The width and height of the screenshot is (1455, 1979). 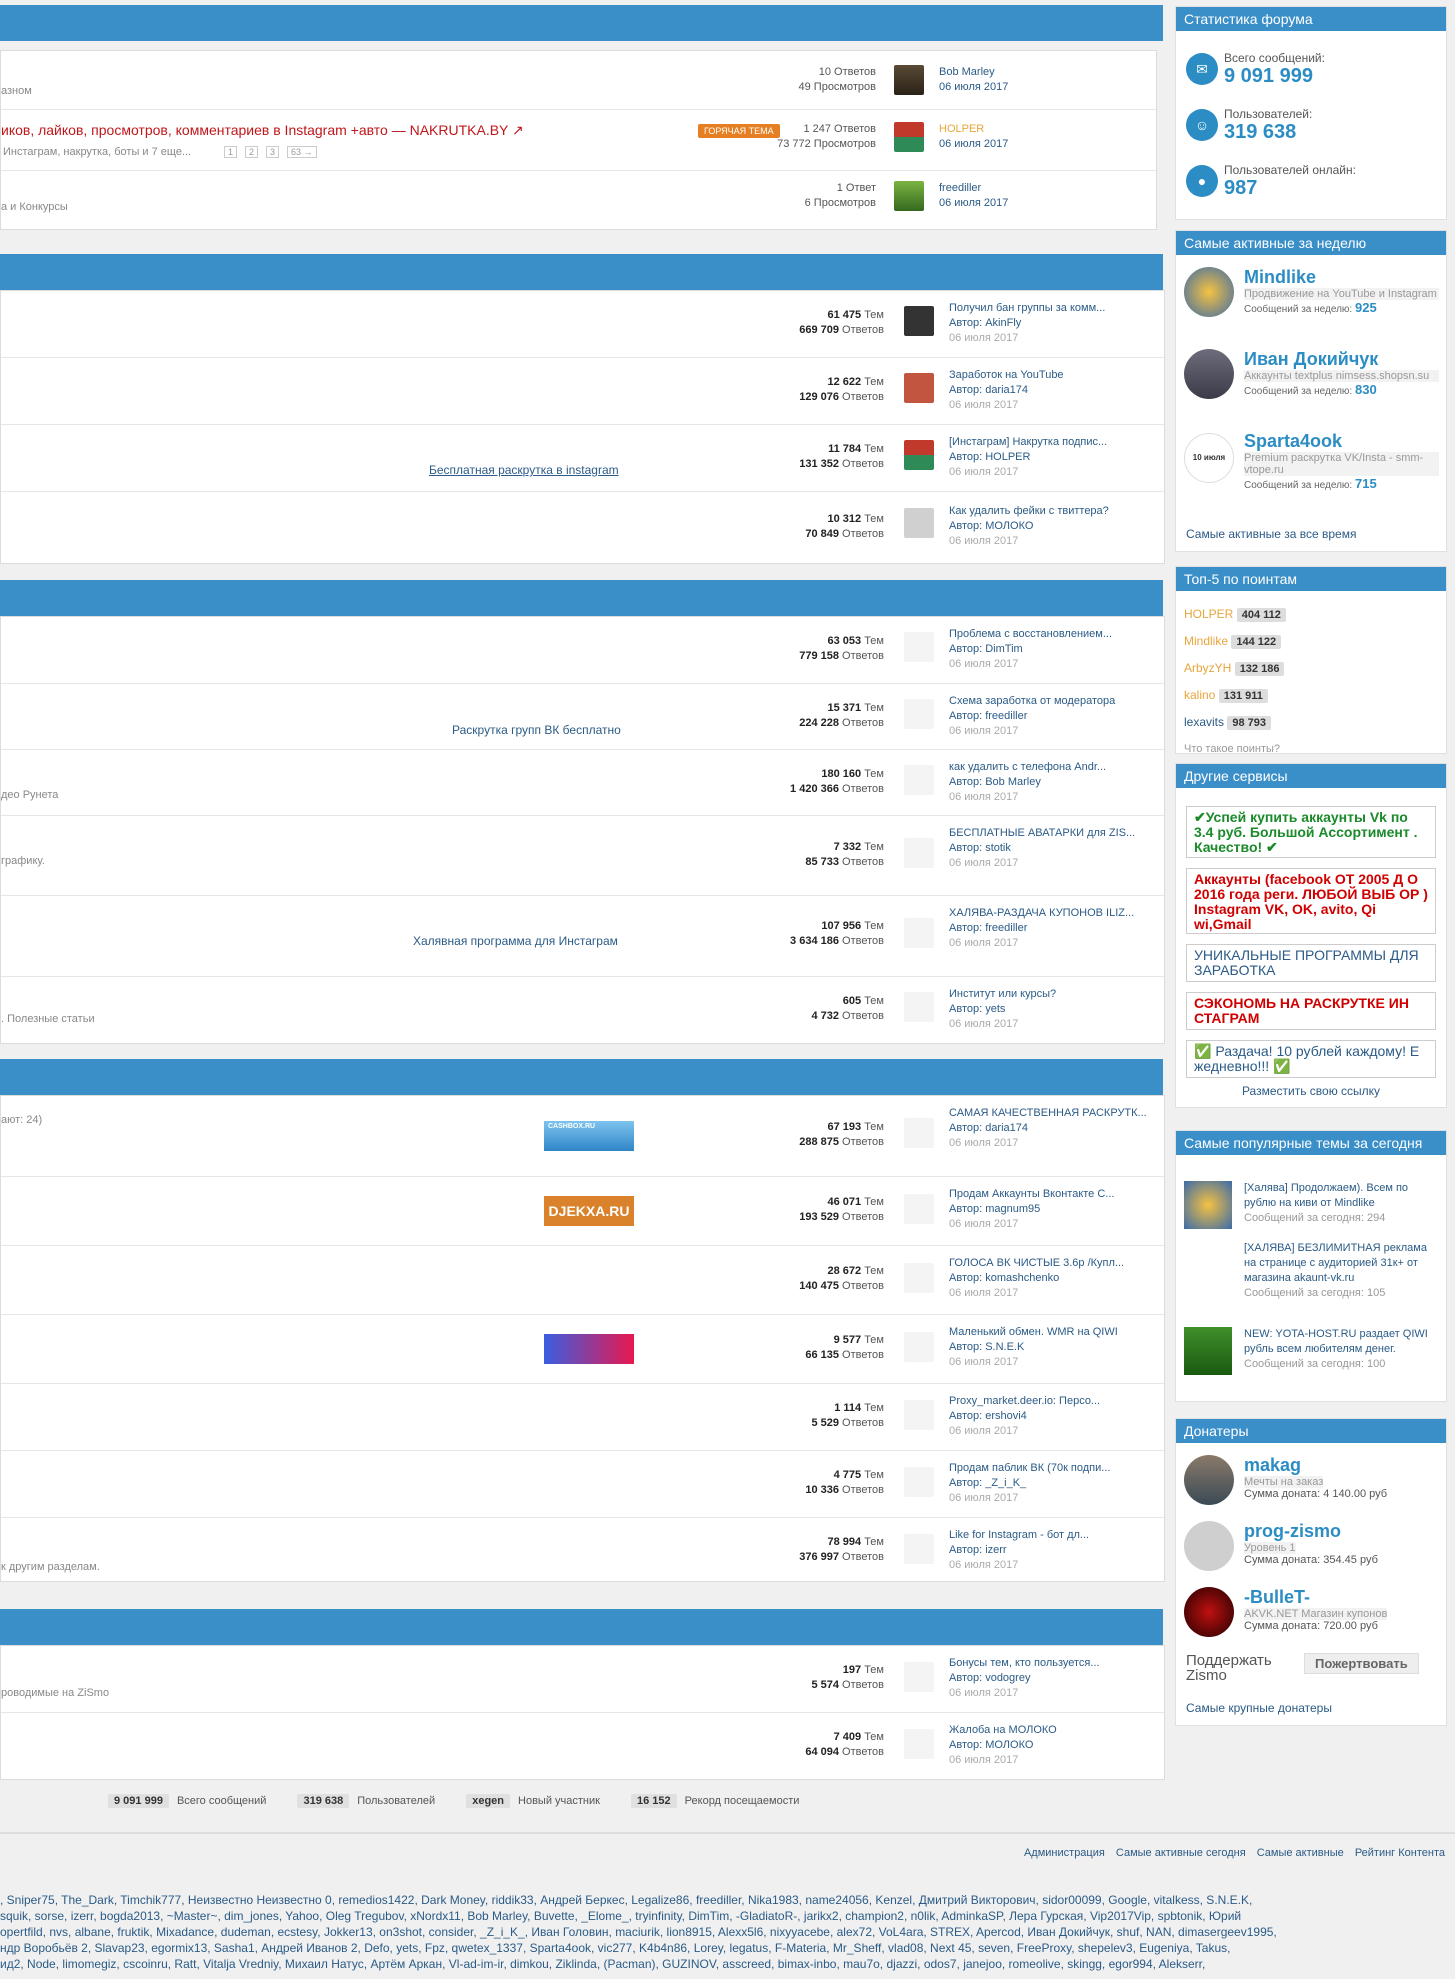 I want to click on djekxa-banner: DJEKXA.RU, so click(x=589, y=1211).